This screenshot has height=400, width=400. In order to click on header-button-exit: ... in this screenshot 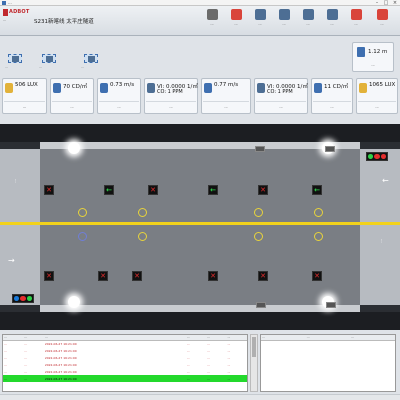, I will do `click(382, 21)`.